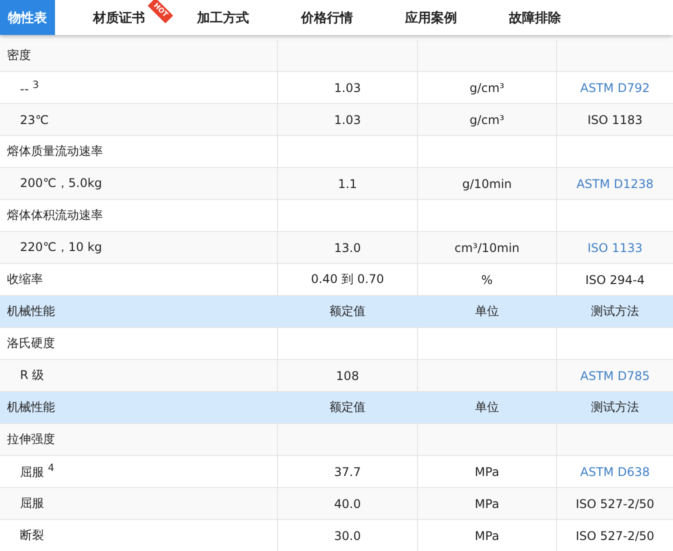  I want to click on value-text: 0.40 到 0.70, so click(347, 279).